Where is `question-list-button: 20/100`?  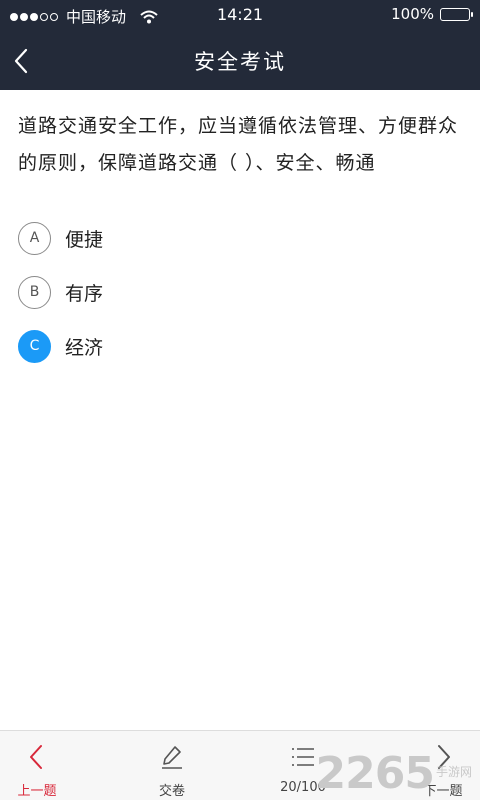
question-list-button: 20/100 is located at coordinates (303, 765).